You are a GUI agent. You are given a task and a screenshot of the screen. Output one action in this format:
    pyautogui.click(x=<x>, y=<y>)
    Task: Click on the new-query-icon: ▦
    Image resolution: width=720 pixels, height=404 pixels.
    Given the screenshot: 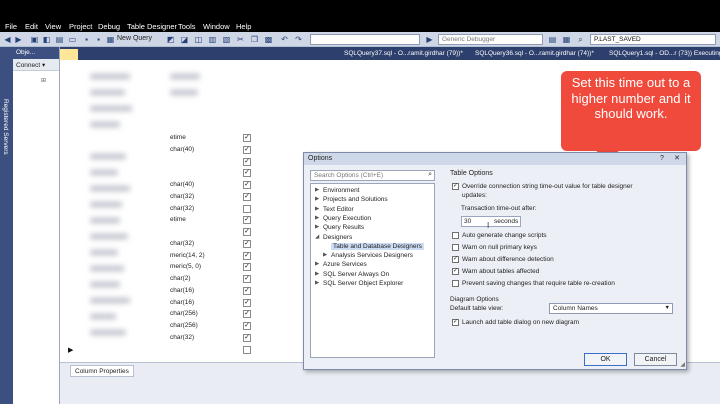 What is the action you would take?
    pyautogui.click(x=110, y=39)
    